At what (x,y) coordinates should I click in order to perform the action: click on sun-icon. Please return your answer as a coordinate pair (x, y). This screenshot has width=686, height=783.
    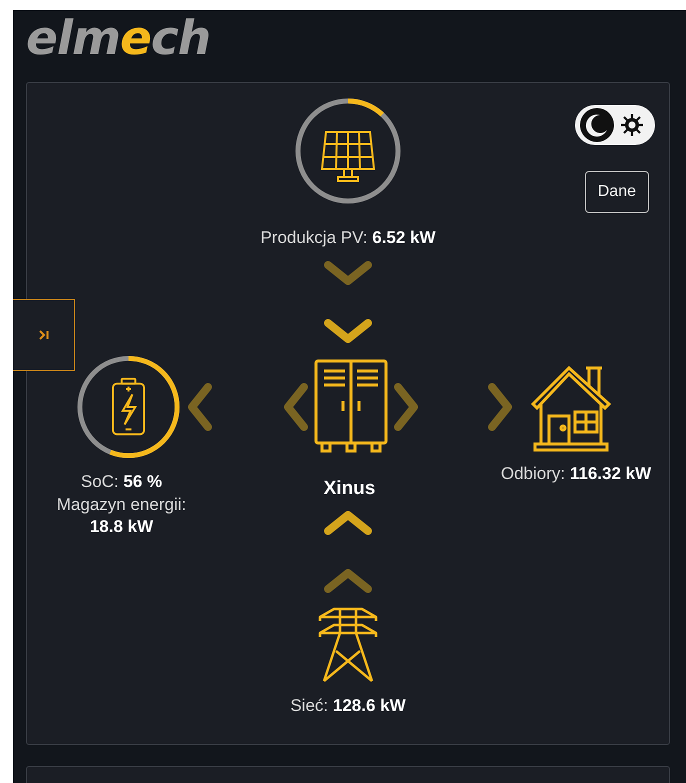
    Looking at the image, I should click on (632, 125).